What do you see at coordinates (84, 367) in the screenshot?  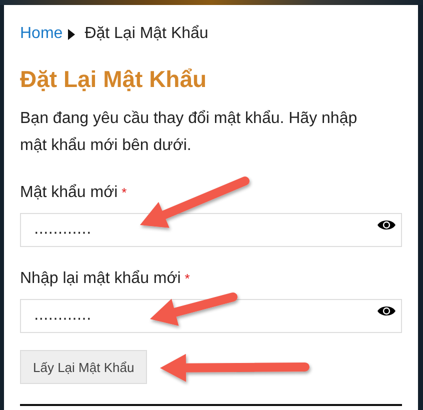 I see `submit-button: Lấy Lại Mật Khẩu` at bounding box center [84, 367].